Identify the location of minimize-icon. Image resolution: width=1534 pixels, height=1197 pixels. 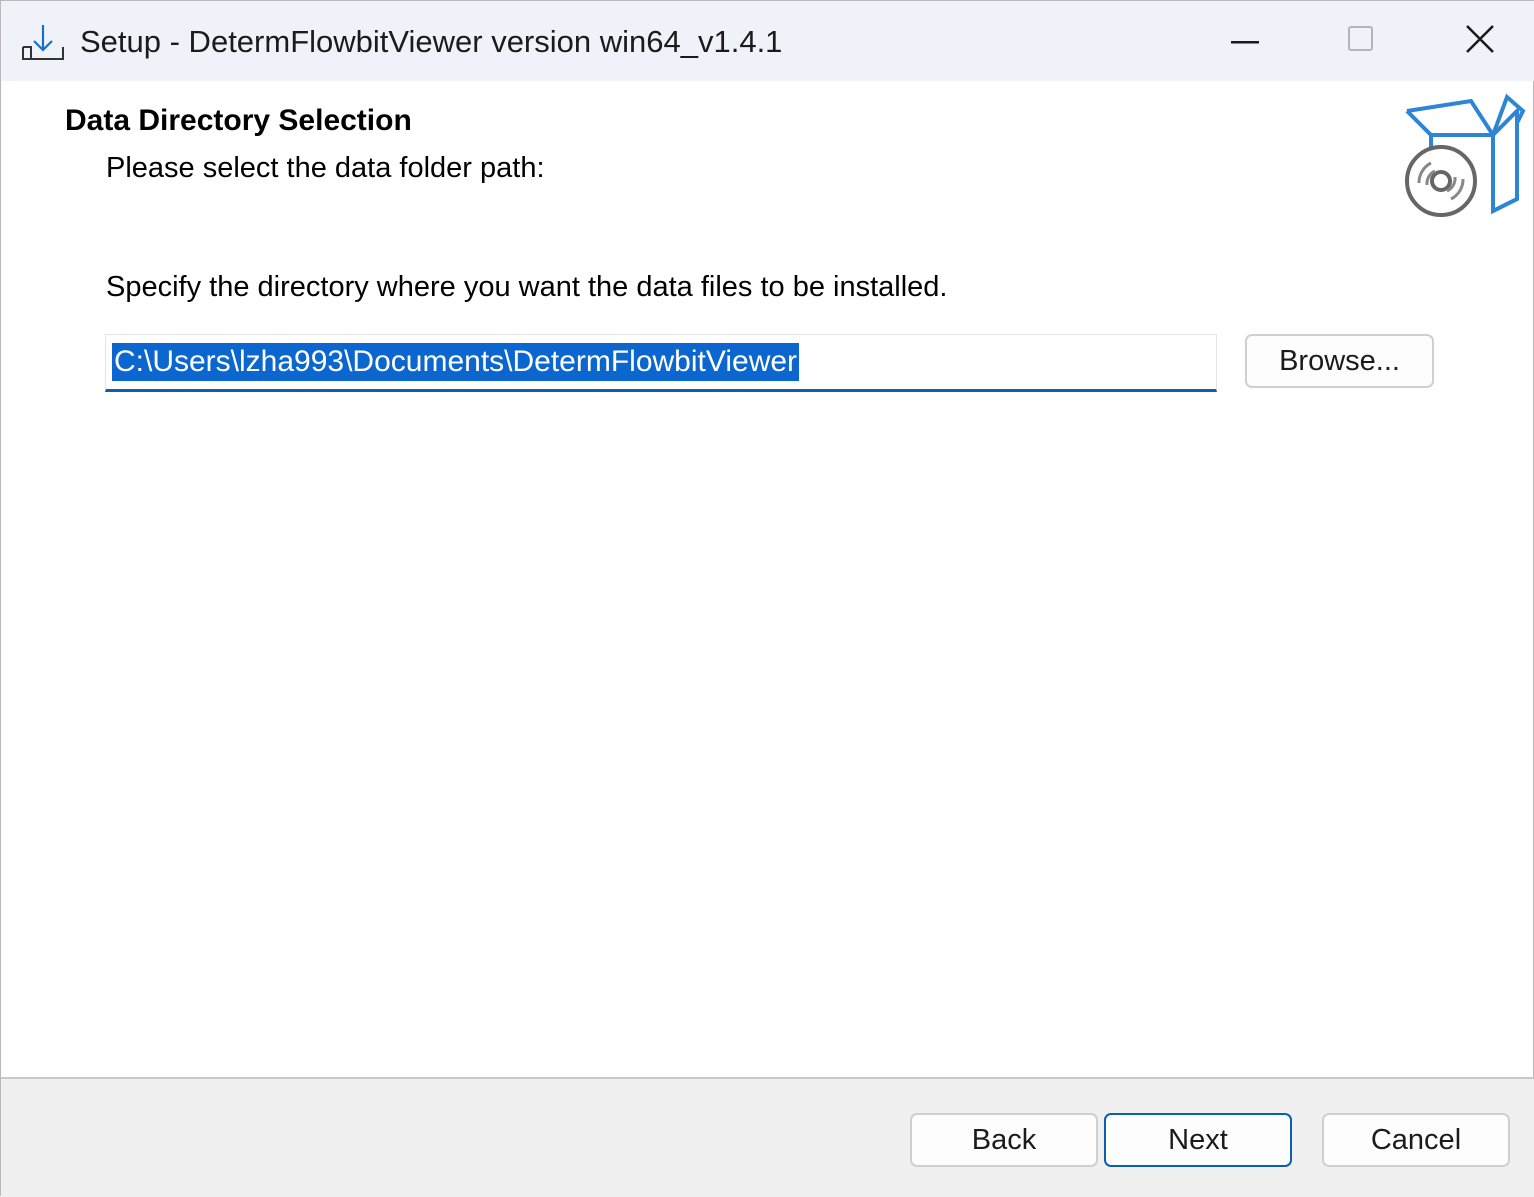
(1246, 41).